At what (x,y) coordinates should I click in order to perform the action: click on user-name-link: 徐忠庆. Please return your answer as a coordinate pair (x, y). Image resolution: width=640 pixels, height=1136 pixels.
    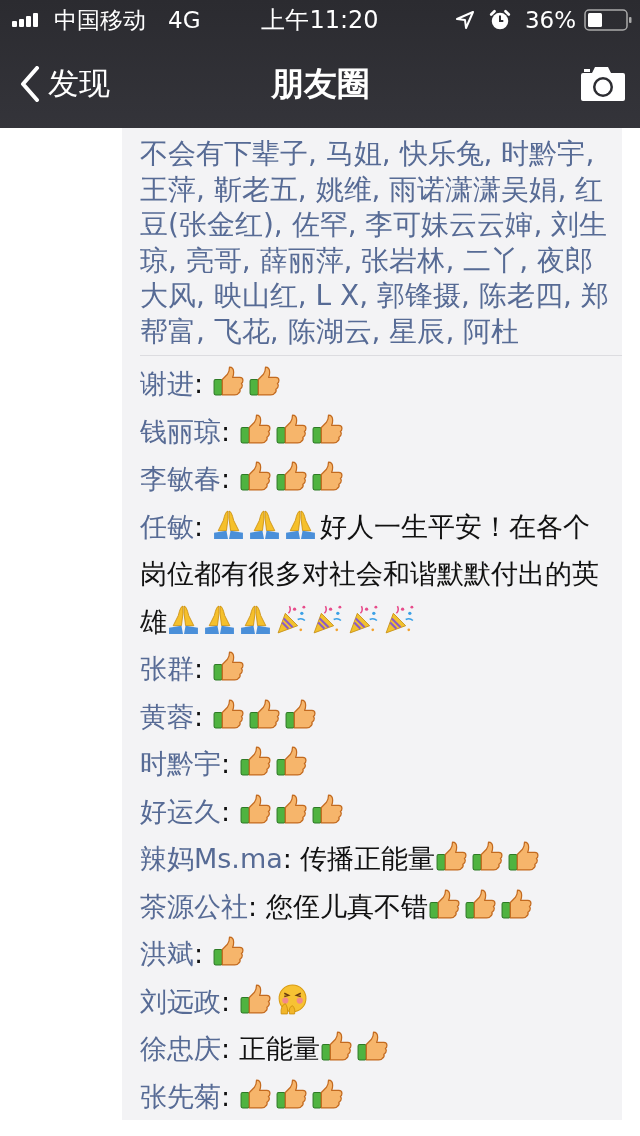
    Looking at the image, I should click on (180, 1048).